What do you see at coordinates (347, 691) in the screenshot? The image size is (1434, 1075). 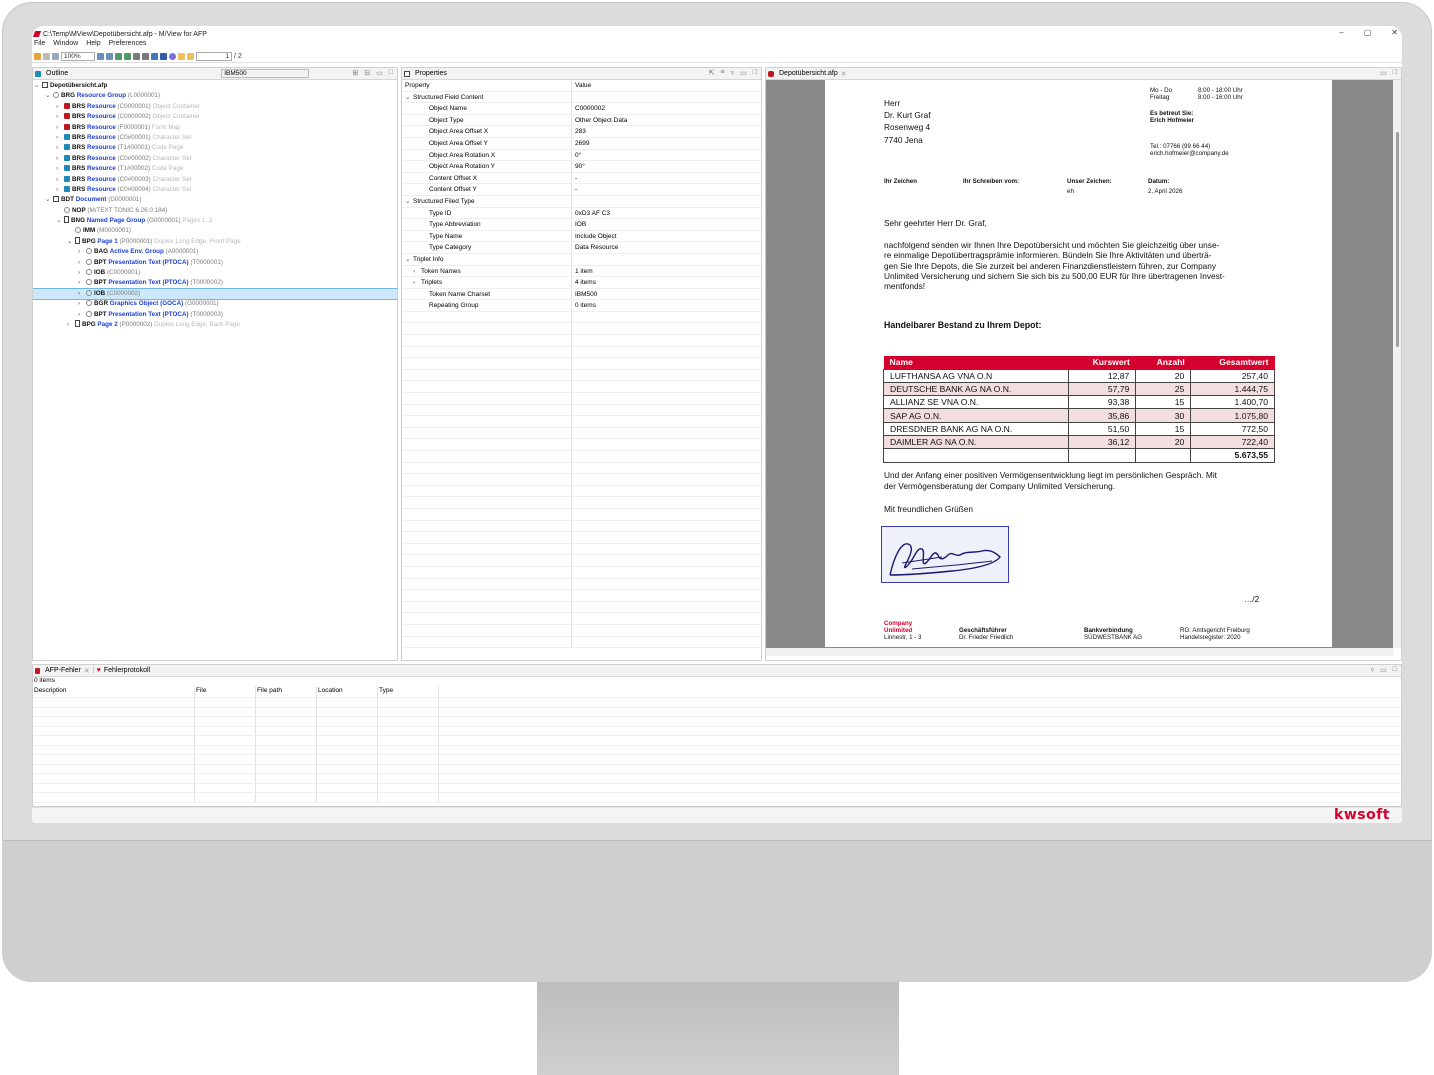 I see `column-header-location: Location` at bounding box center [347, 691].